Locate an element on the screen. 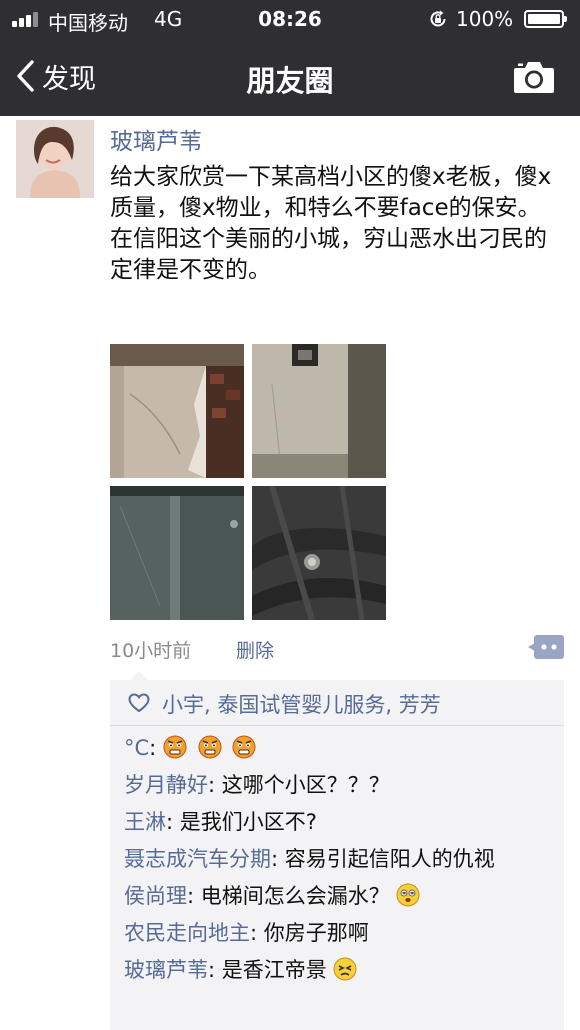 This screenshot has height=1030, width=580. comment-more-icon is located at coordinates (546, 647).